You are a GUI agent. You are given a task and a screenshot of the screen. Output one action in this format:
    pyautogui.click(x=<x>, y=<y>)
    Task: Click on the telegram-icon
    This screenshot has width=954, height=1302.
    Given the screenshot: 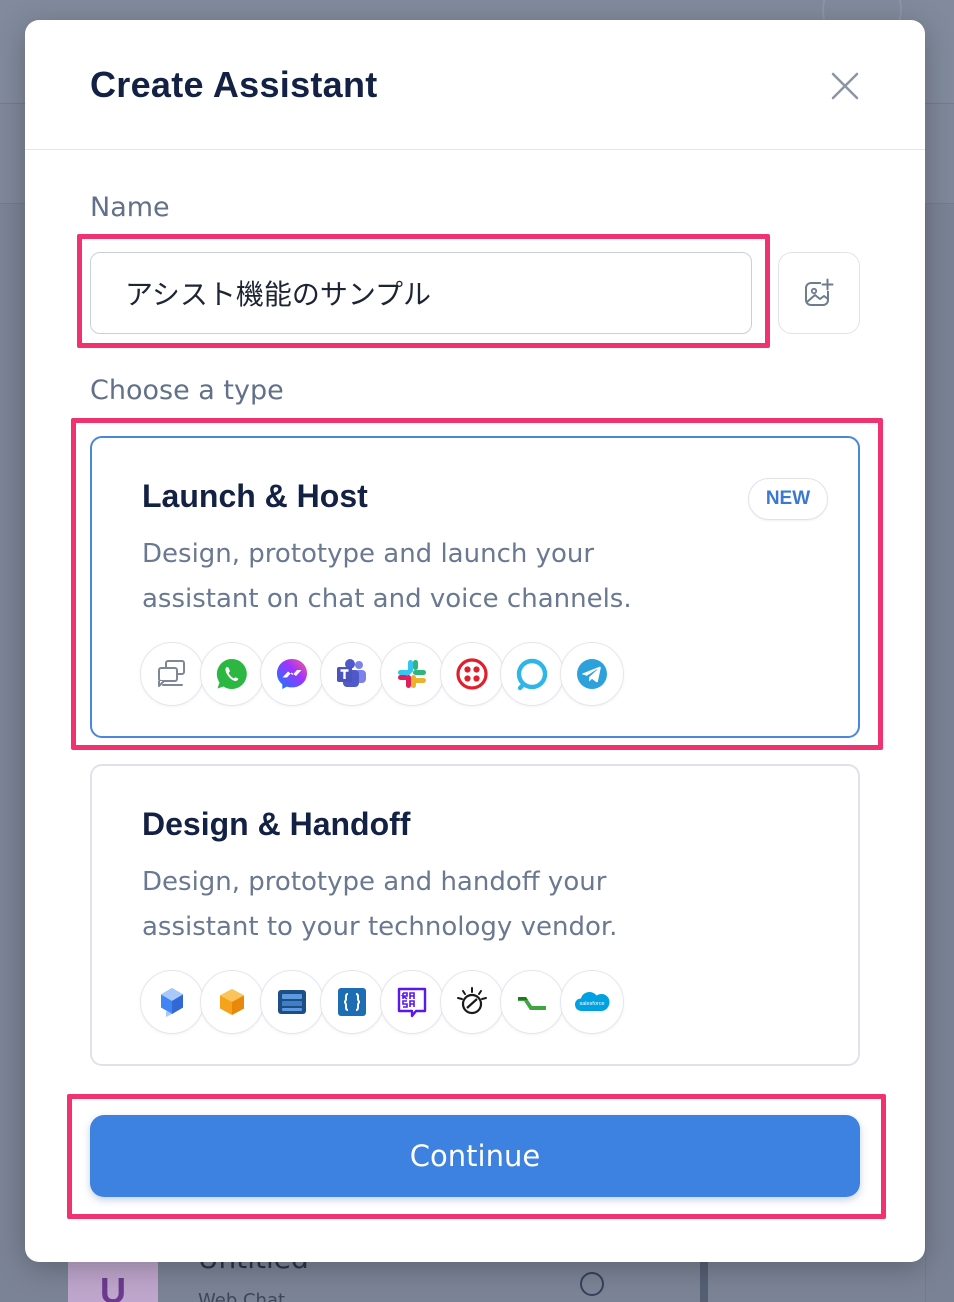 What is the action you would take?
    pyautogui.click(x=592, y=674)
    